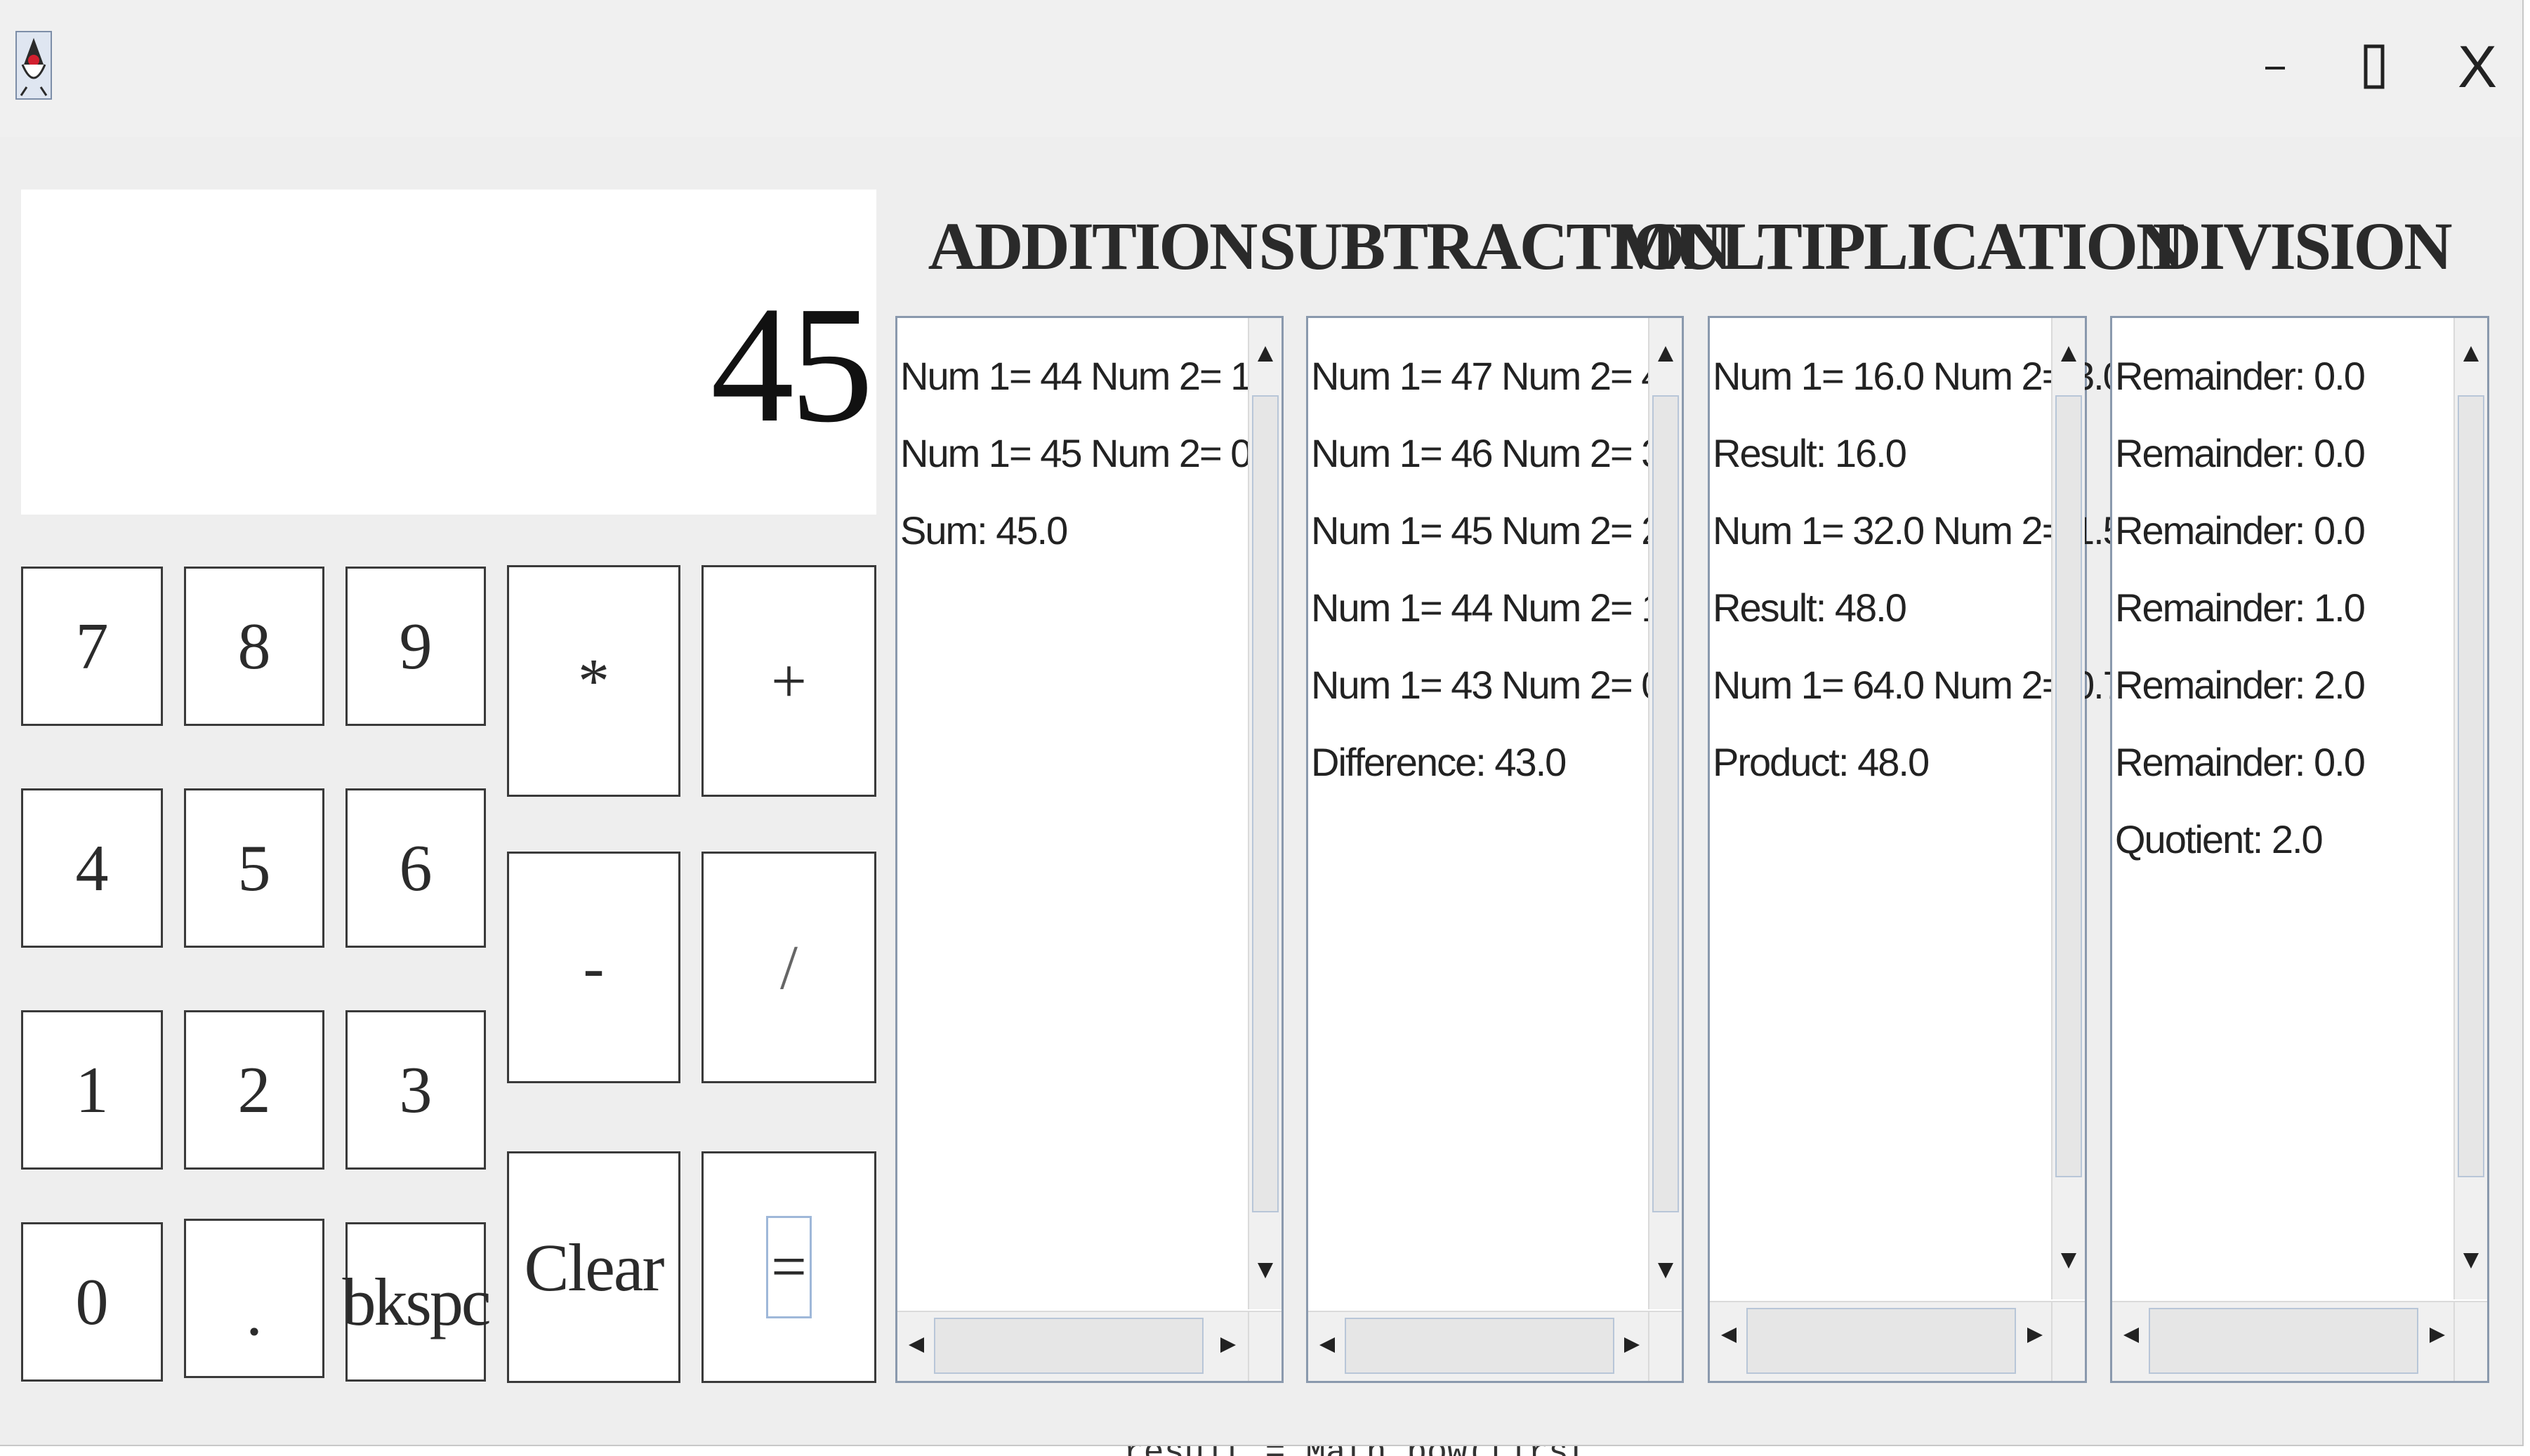 Image resolution: width=2530 pixels, height=1456 pixels. Describe the element at coordinates (593, 1267) in the screenshot. I see `clear-button: Clear` at that location.